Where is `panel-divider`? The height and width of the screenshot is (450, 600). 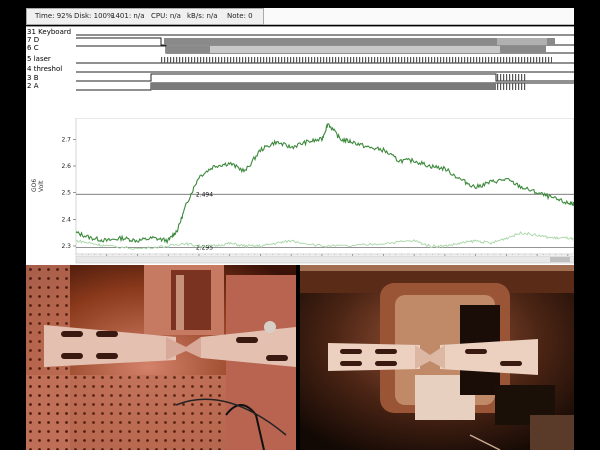 panel-divider is located at coordinates (300, 26).